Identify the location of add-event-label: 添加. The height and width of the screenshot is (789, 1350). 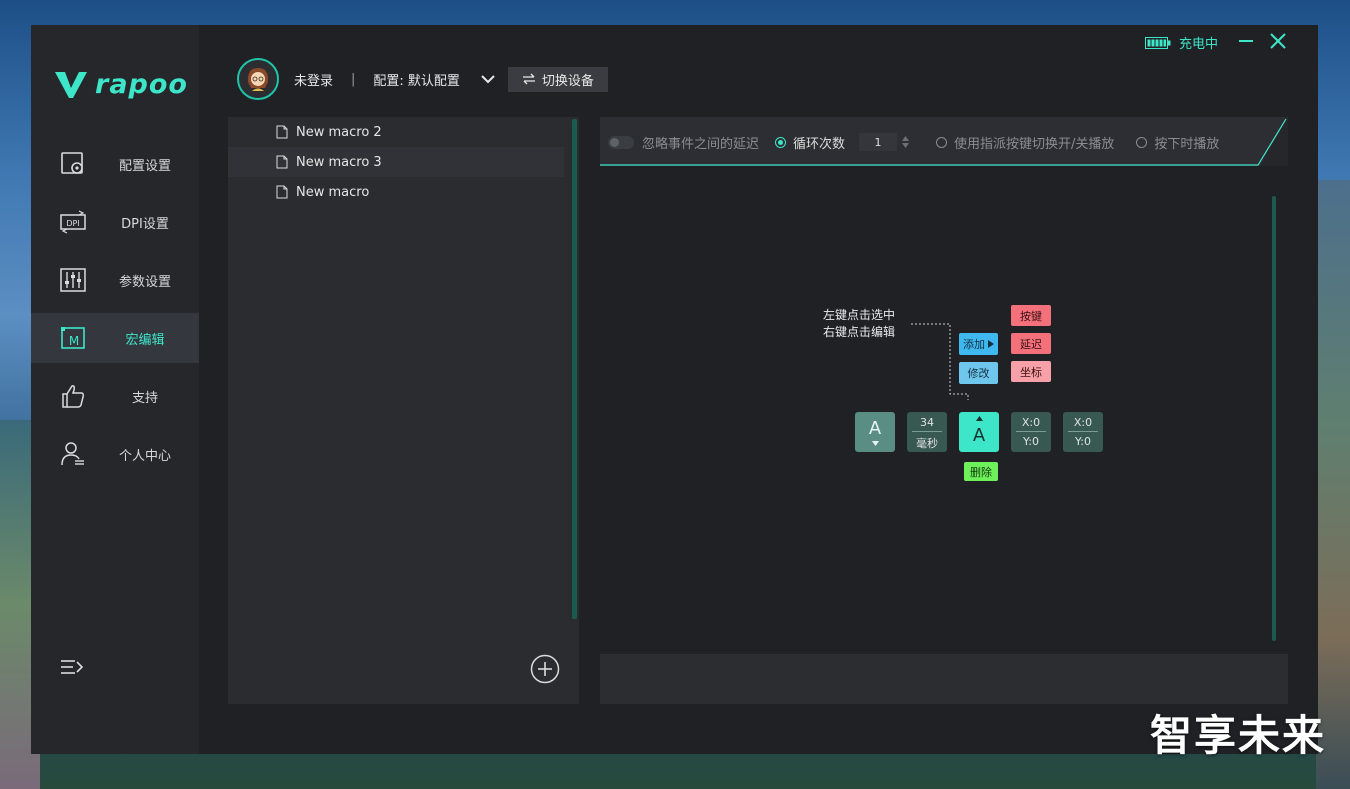
(974, 344).